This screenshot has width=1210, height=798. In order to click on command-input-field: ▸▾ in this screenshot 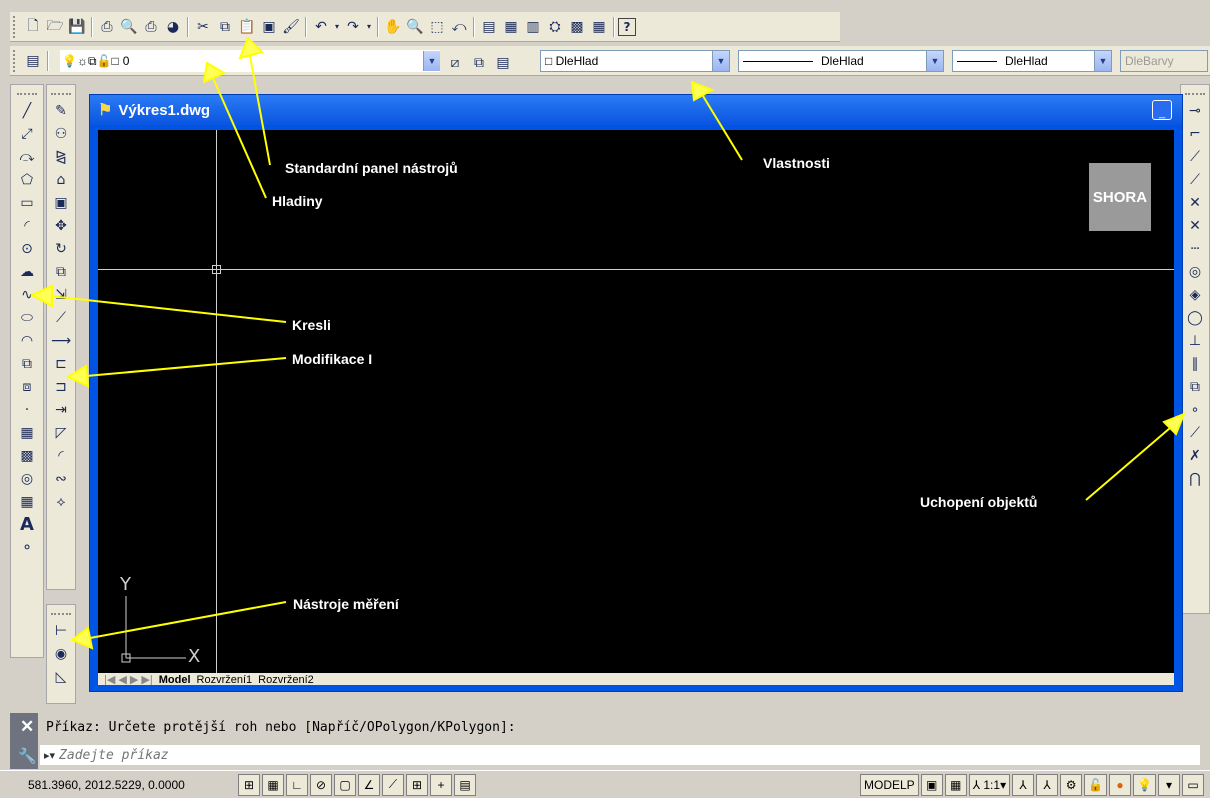, I will do `click(620, 755)`.